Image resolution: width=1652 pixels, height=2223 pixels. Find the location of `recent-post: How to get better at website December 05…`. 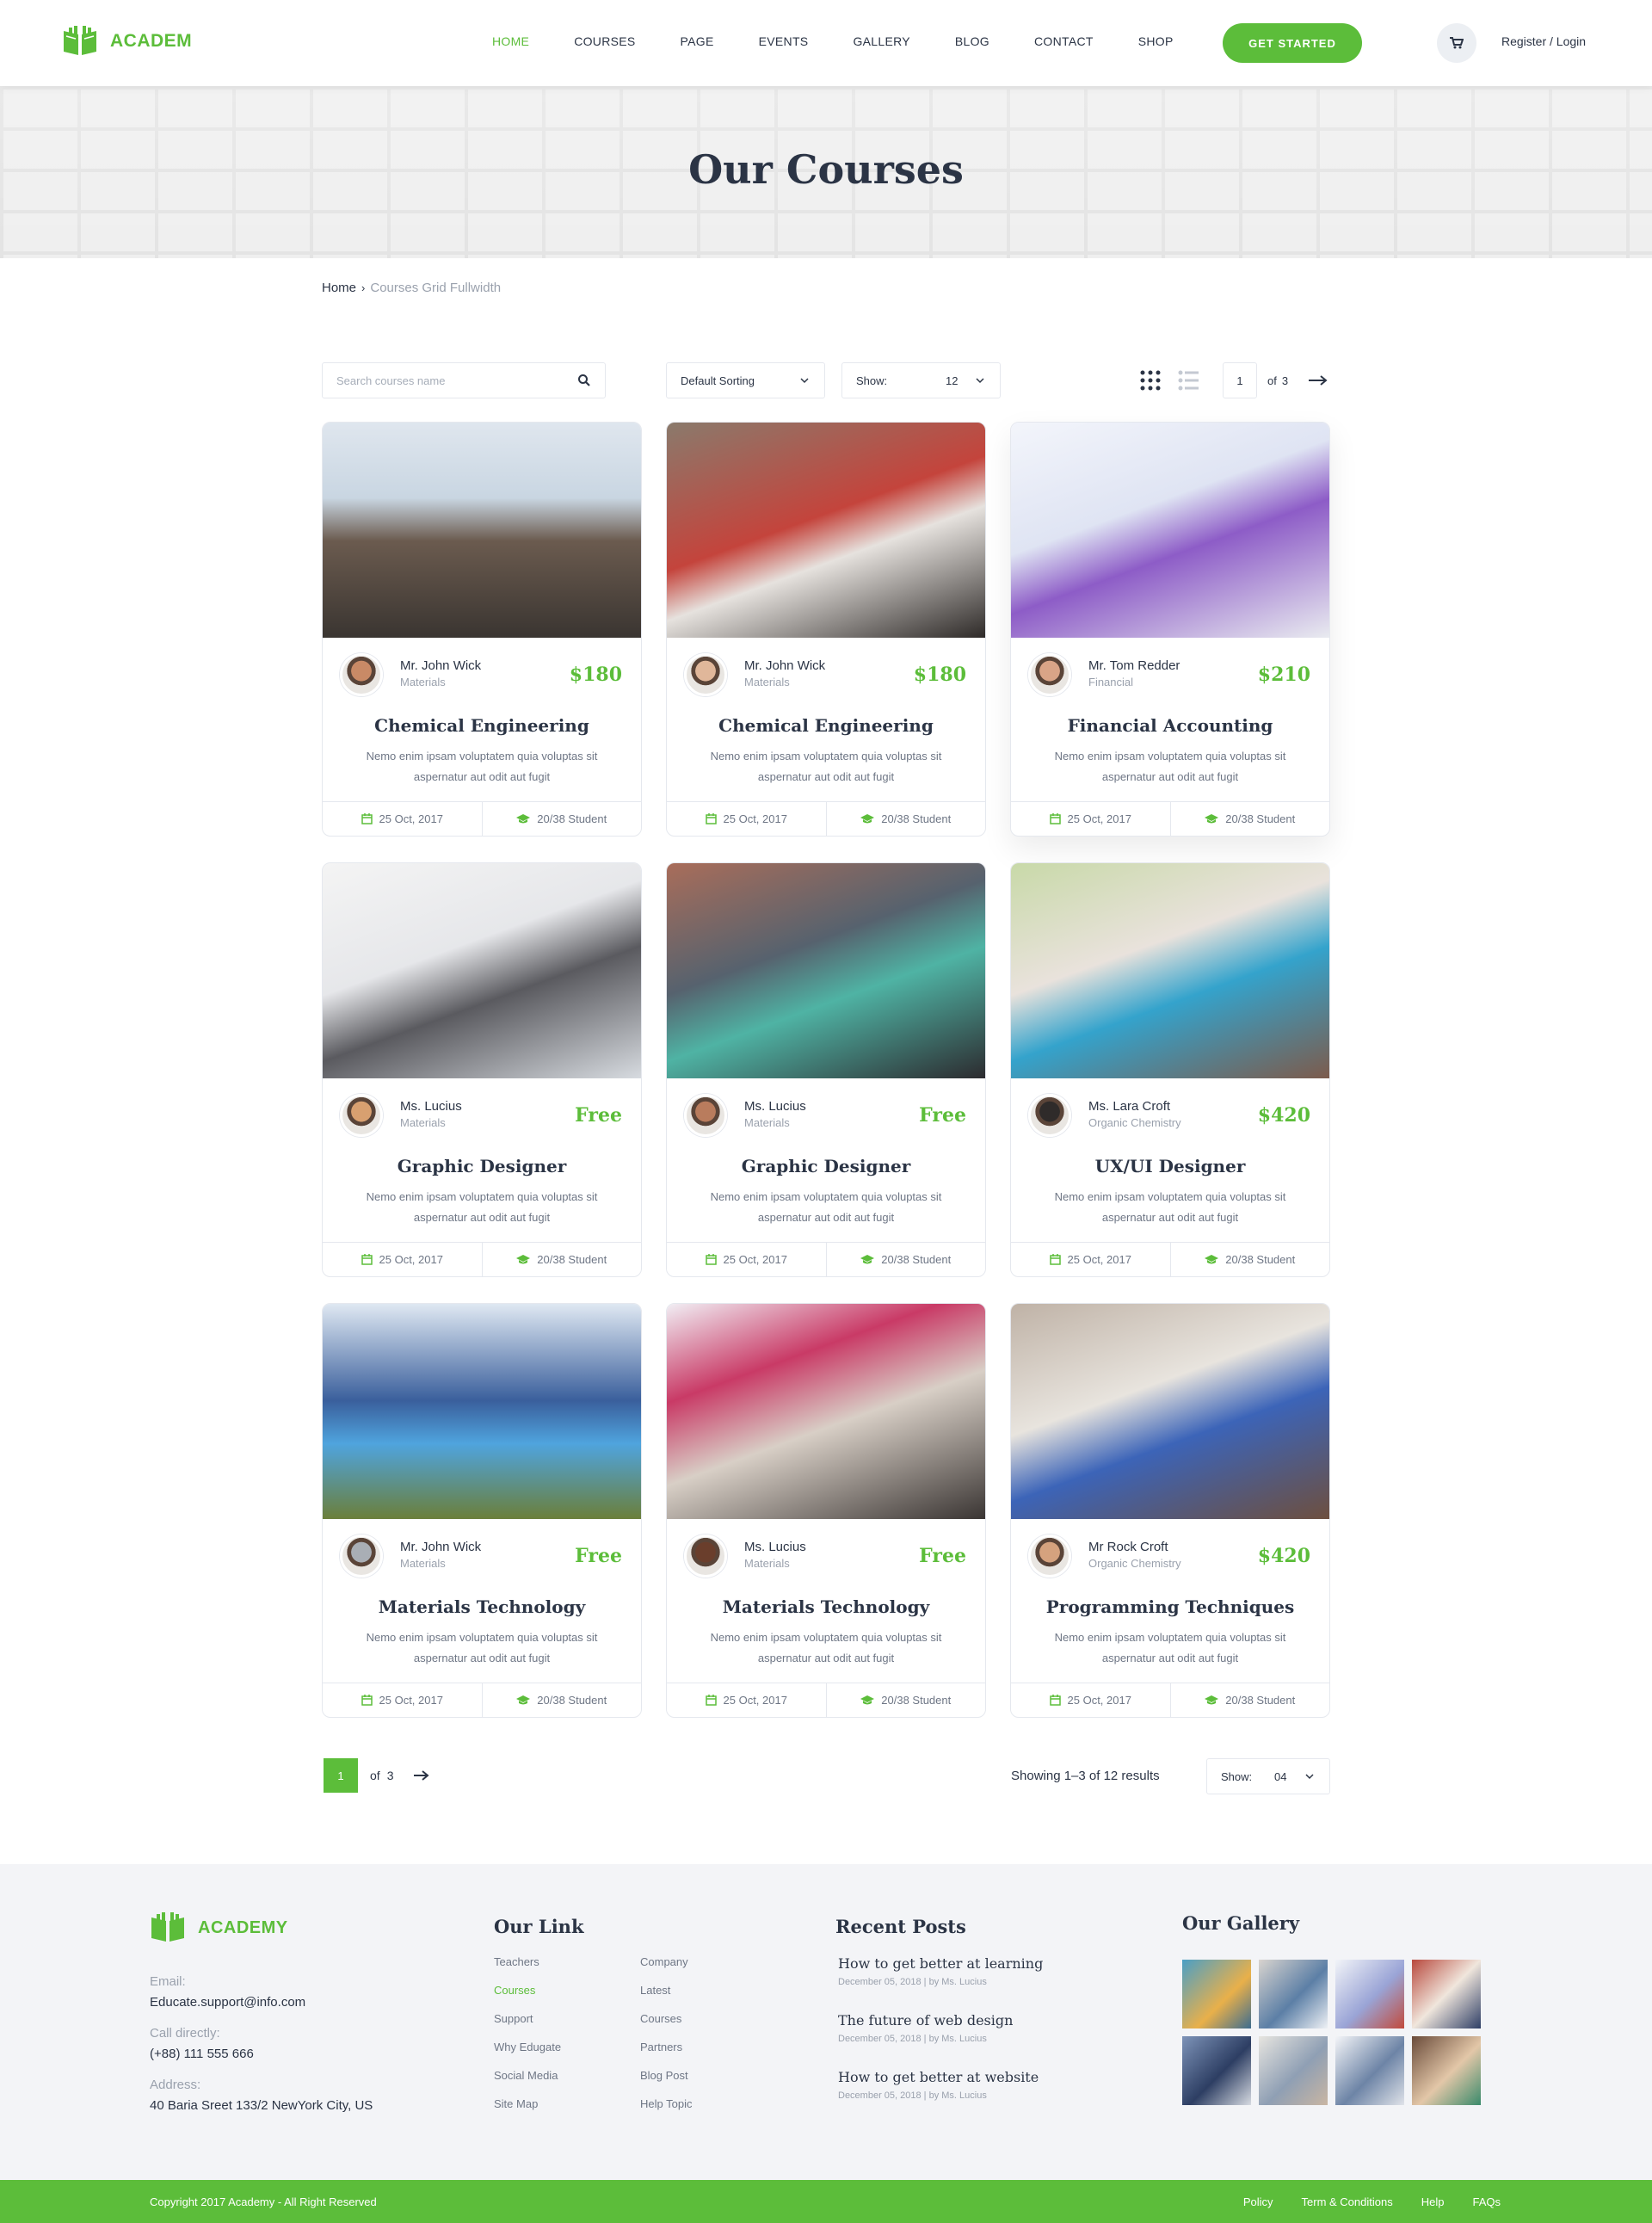

recent-post: How to get better at website December 05… is located at coordinates (938, 2085).